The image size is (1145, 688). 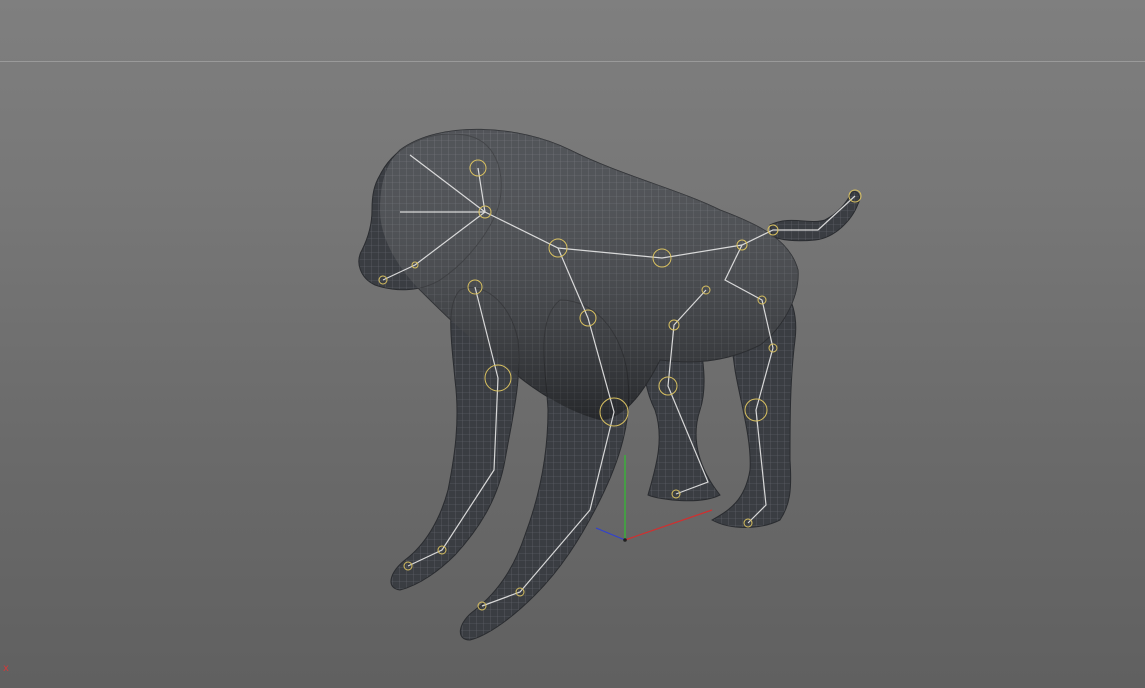 What do you see at coordinates (668, 525) in the screenshot?
I see `axis-x` at bounding box center [668, 525].